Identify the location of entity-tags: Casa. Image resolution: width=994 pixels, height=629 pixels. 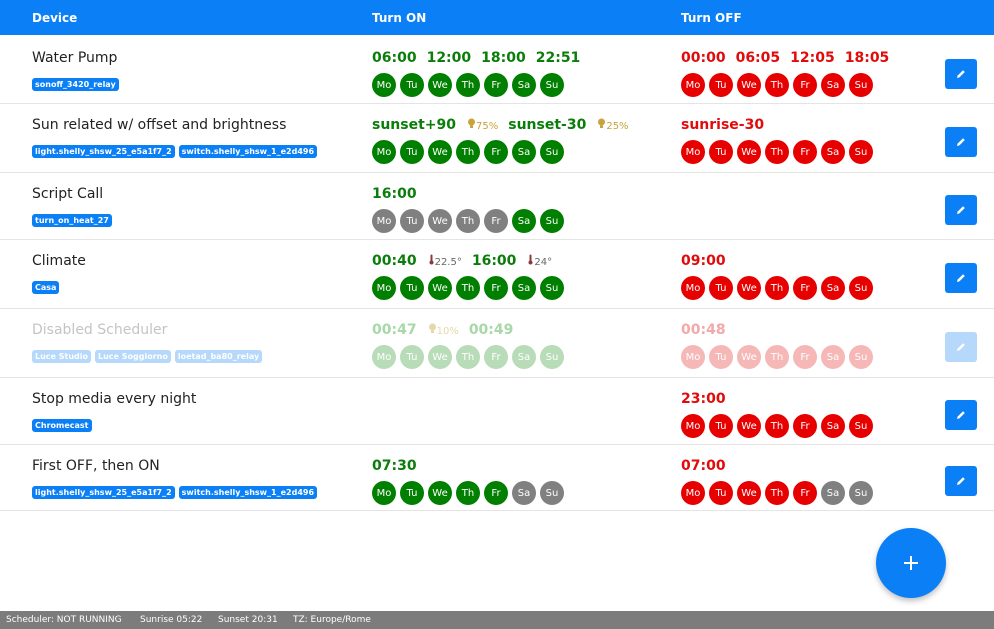
(46, 287).